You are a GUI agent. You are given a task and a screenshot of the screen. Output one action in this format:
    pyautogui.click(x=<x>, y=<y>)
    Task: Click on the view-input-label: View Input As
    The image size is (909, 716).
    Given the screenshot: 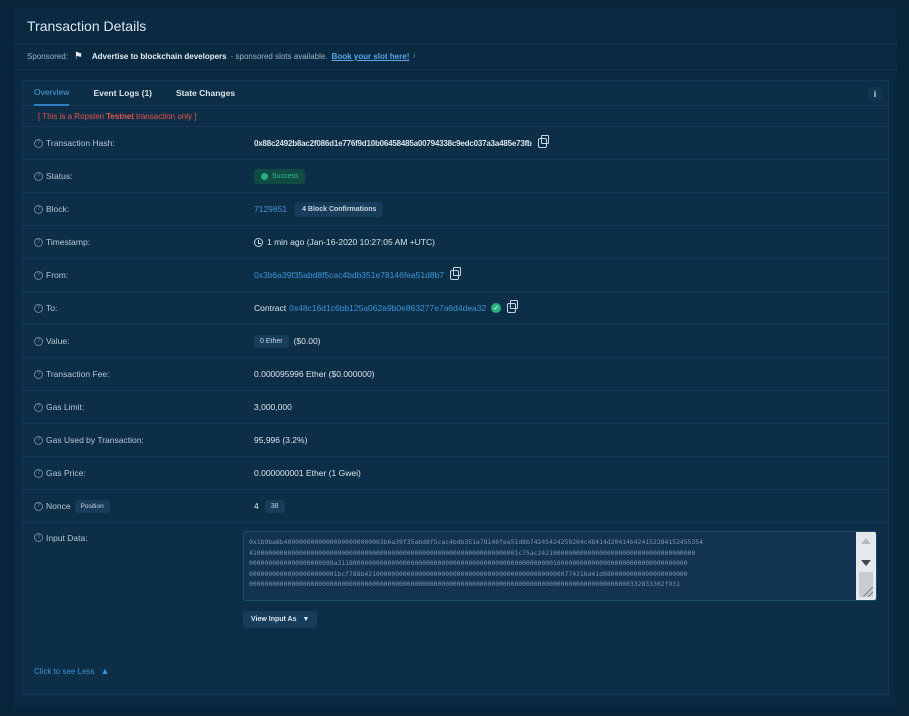 What is the action you would take?
    pyautogui.click(x=274, y=619)
    